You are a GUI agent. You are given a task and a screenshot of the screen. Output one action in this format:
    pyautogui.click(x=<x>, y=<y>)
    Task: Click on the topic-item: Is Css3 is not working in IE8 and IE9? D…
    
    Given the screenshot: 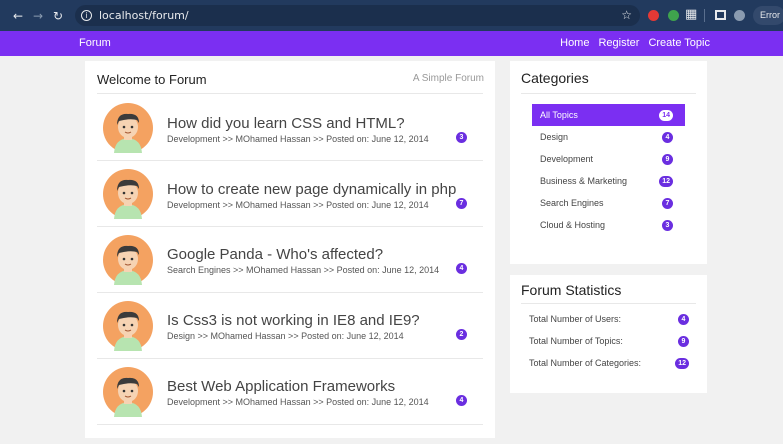 What is the action you would take?
    pyautogui.click(x=290, y=326)
    